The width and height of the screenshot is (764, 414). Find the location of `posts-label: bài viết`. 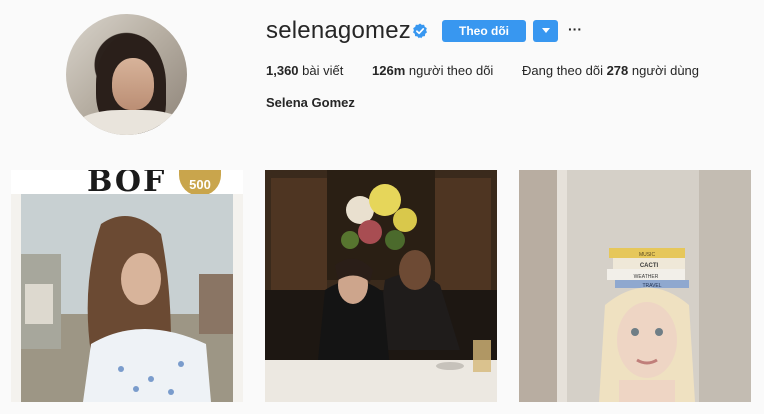

posts-label: bài viết is located at coordinates (323, 70).